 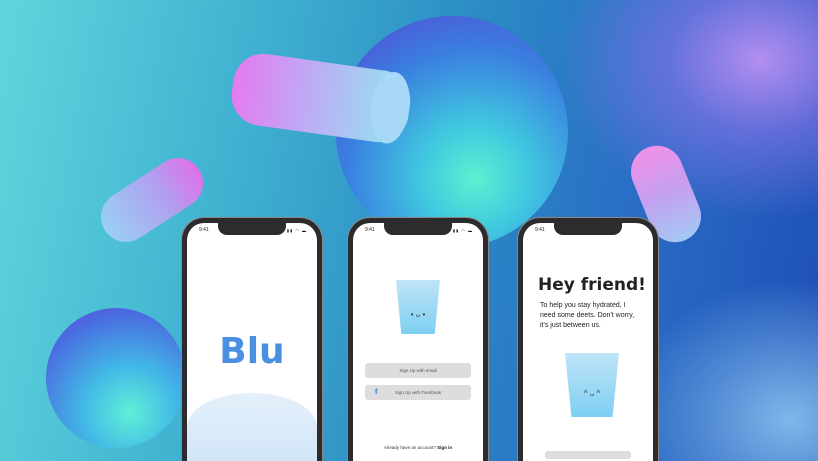 What do you see at coordinates (592, 285) in the screenshot?
I see `onboarding-title: Hey friend!` at bounding box center [592, 285].